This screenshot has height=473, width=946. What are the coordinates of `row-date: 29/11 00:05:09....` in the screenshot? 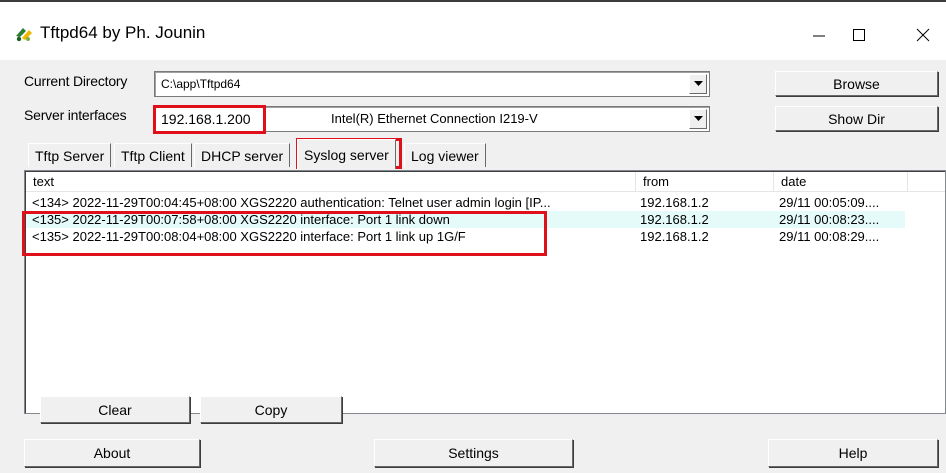 It's located at (829, 202).